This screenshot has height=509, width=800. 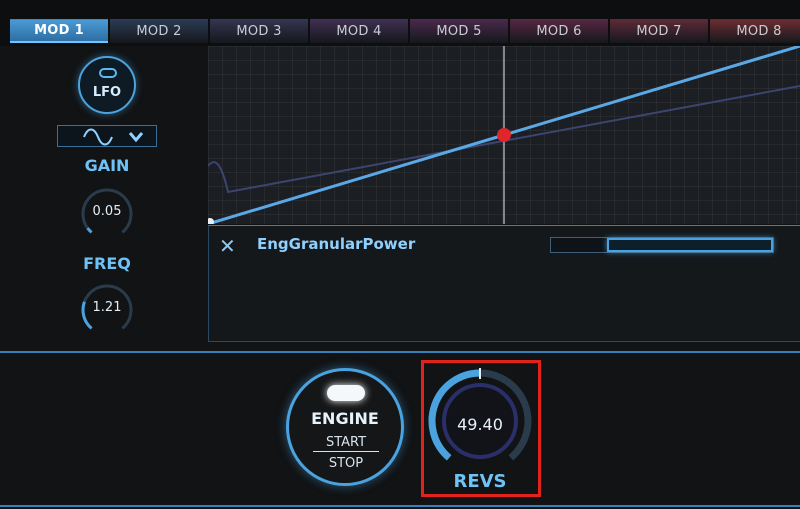 I want to click on parameter-range-bar, so click(x=662, y=245).